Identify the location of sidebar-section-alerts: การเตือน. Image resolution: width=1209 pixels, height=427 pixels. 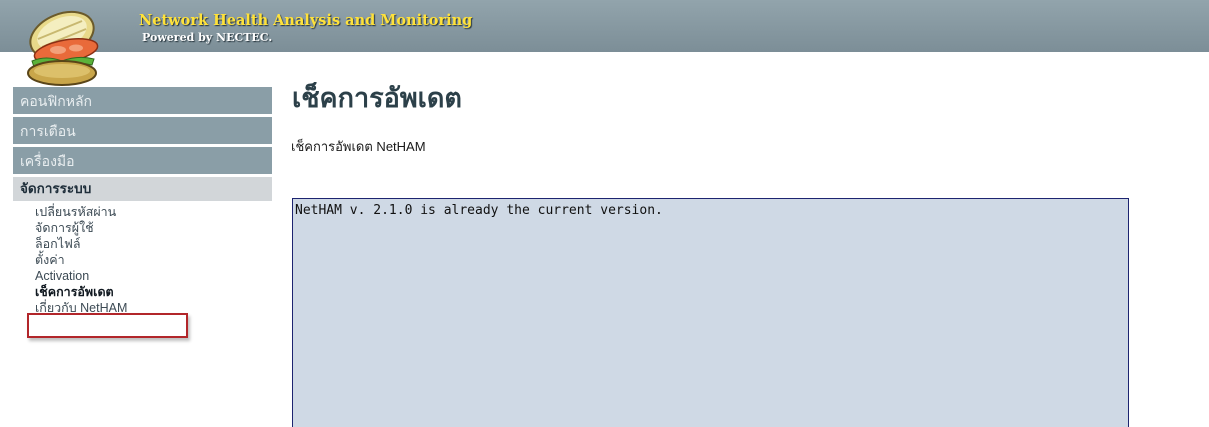
(142, 130).